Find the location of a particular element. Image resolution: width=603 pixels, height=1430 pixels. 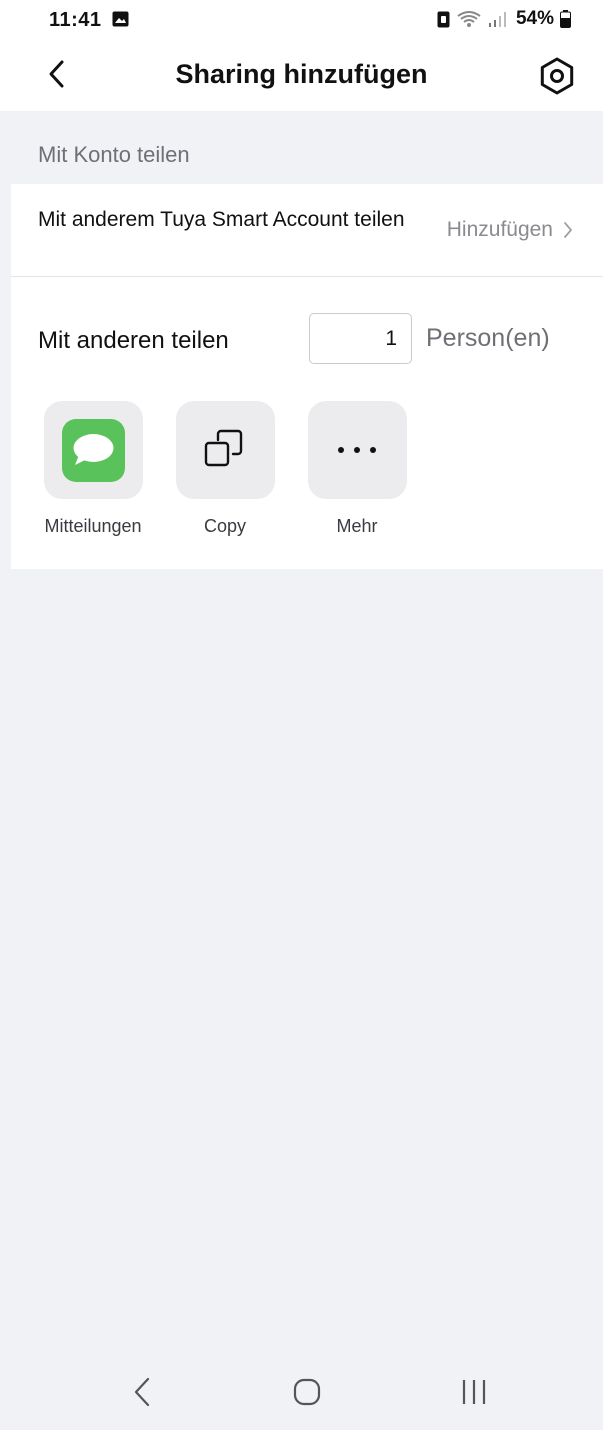

status-indicators: 54% is located at coordinates (504, 19).